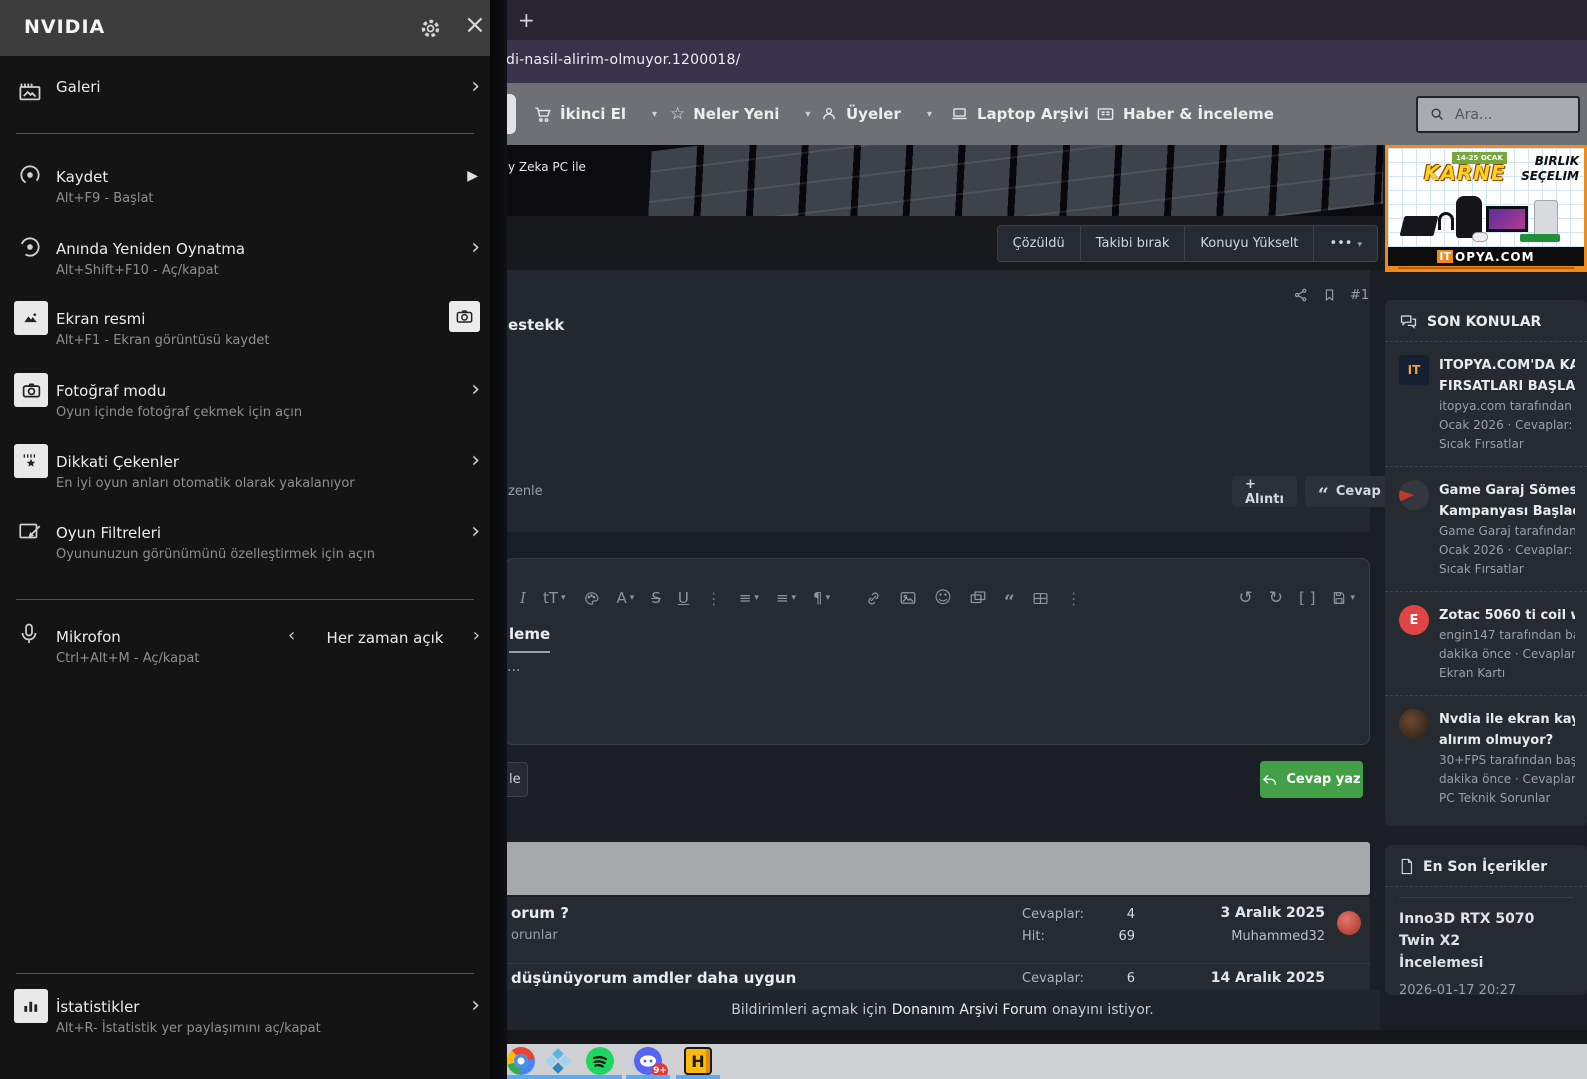 This screenshot has height=1079, width=1587. What do you see at coordinates (1349, 491) in the screenshot?
I see `reply-button: “Cevap` at bounding box center [1349, 491].